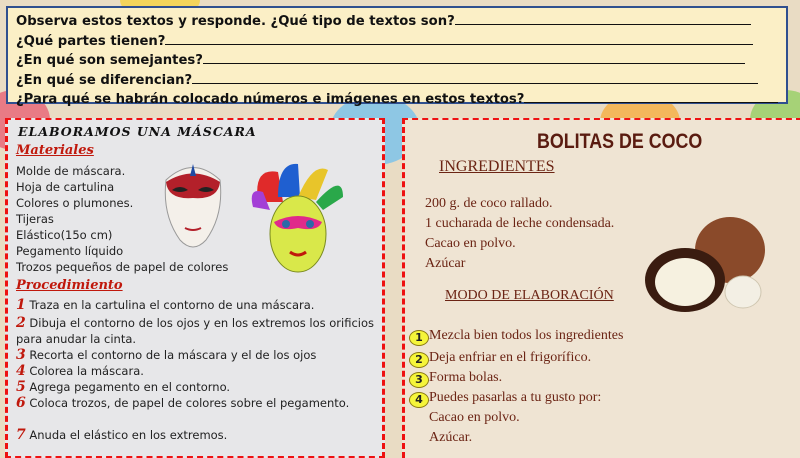 This screenshot has height=458, width=800. Describe the element at coordinates (297, 218) in the screenshot. I see `colorful-mask-image` at that location.